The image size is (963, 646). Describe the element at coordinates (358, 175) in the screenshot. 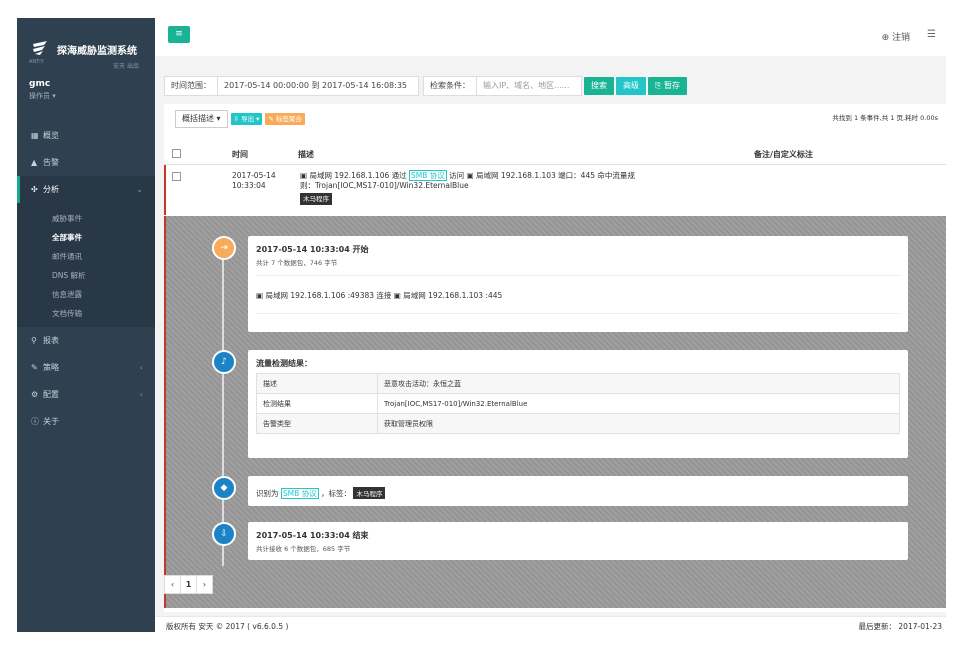

I see `desc-part-1: 局域网 192.168.1.106 通过` at that location.